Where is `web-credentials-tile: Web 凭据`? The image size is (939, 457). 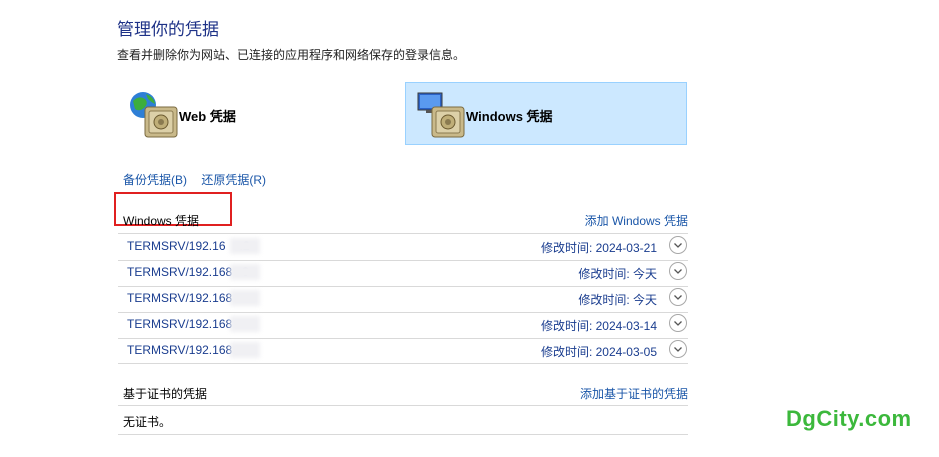 web-credentials-tile: Web 凭据 is located at coordinates (253, 113).